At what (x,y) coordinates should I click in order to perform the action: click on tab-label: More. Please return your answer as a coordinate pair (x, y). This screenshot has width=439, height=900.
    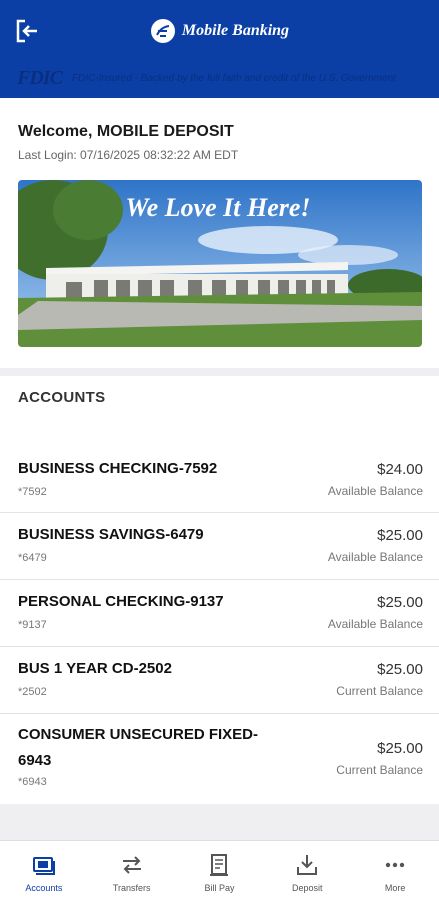
    Looking at the image, I should click on (395, 888).